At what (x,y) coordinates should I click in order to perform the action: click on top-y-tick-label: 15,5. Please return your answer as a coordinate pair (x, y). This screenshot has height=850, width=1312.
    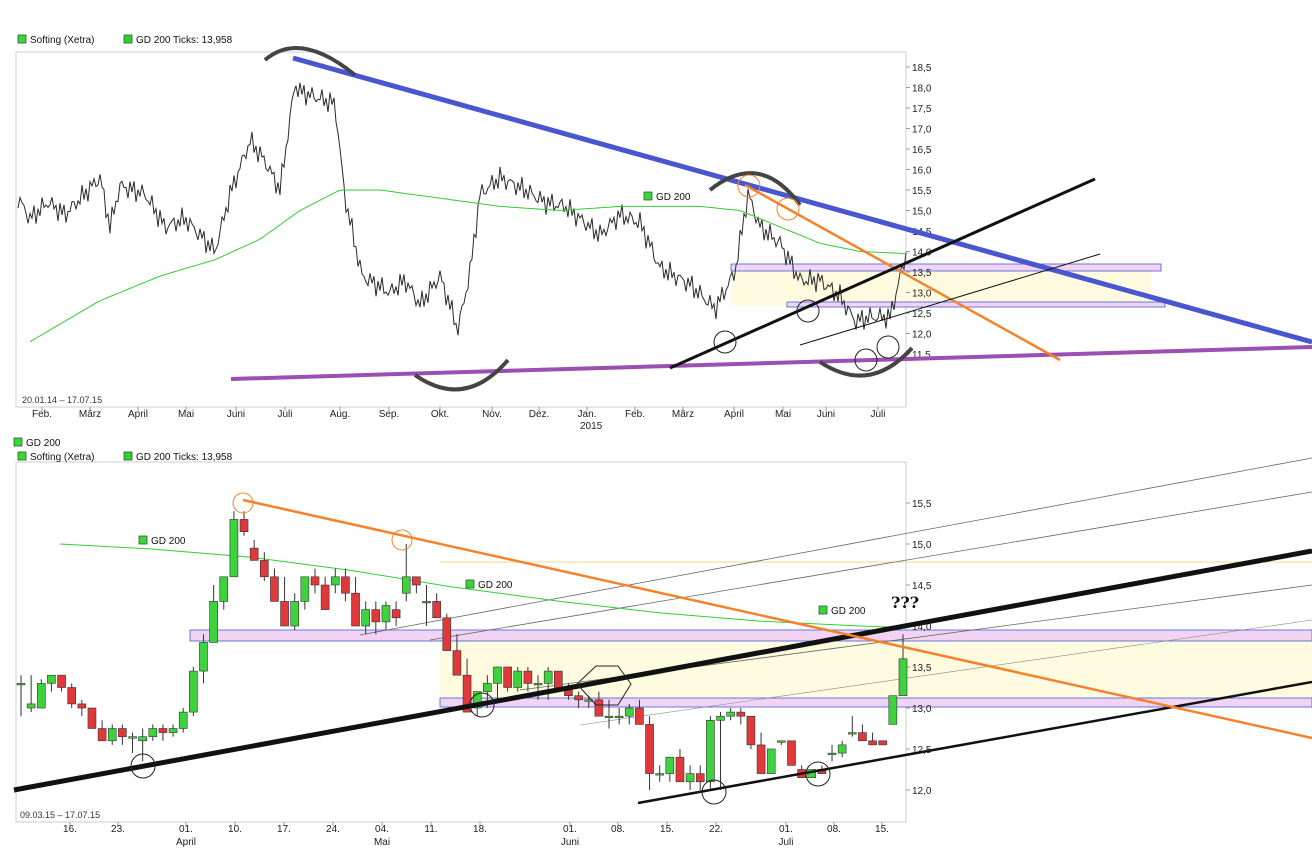
    Looking at the image, I should click on (922, 191).